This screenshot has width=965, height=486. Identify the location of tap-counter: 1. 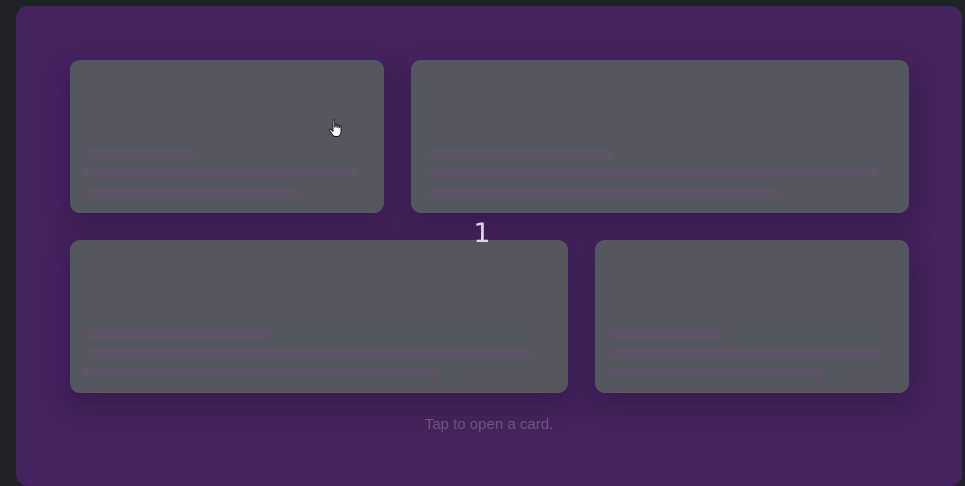
(482, 233).